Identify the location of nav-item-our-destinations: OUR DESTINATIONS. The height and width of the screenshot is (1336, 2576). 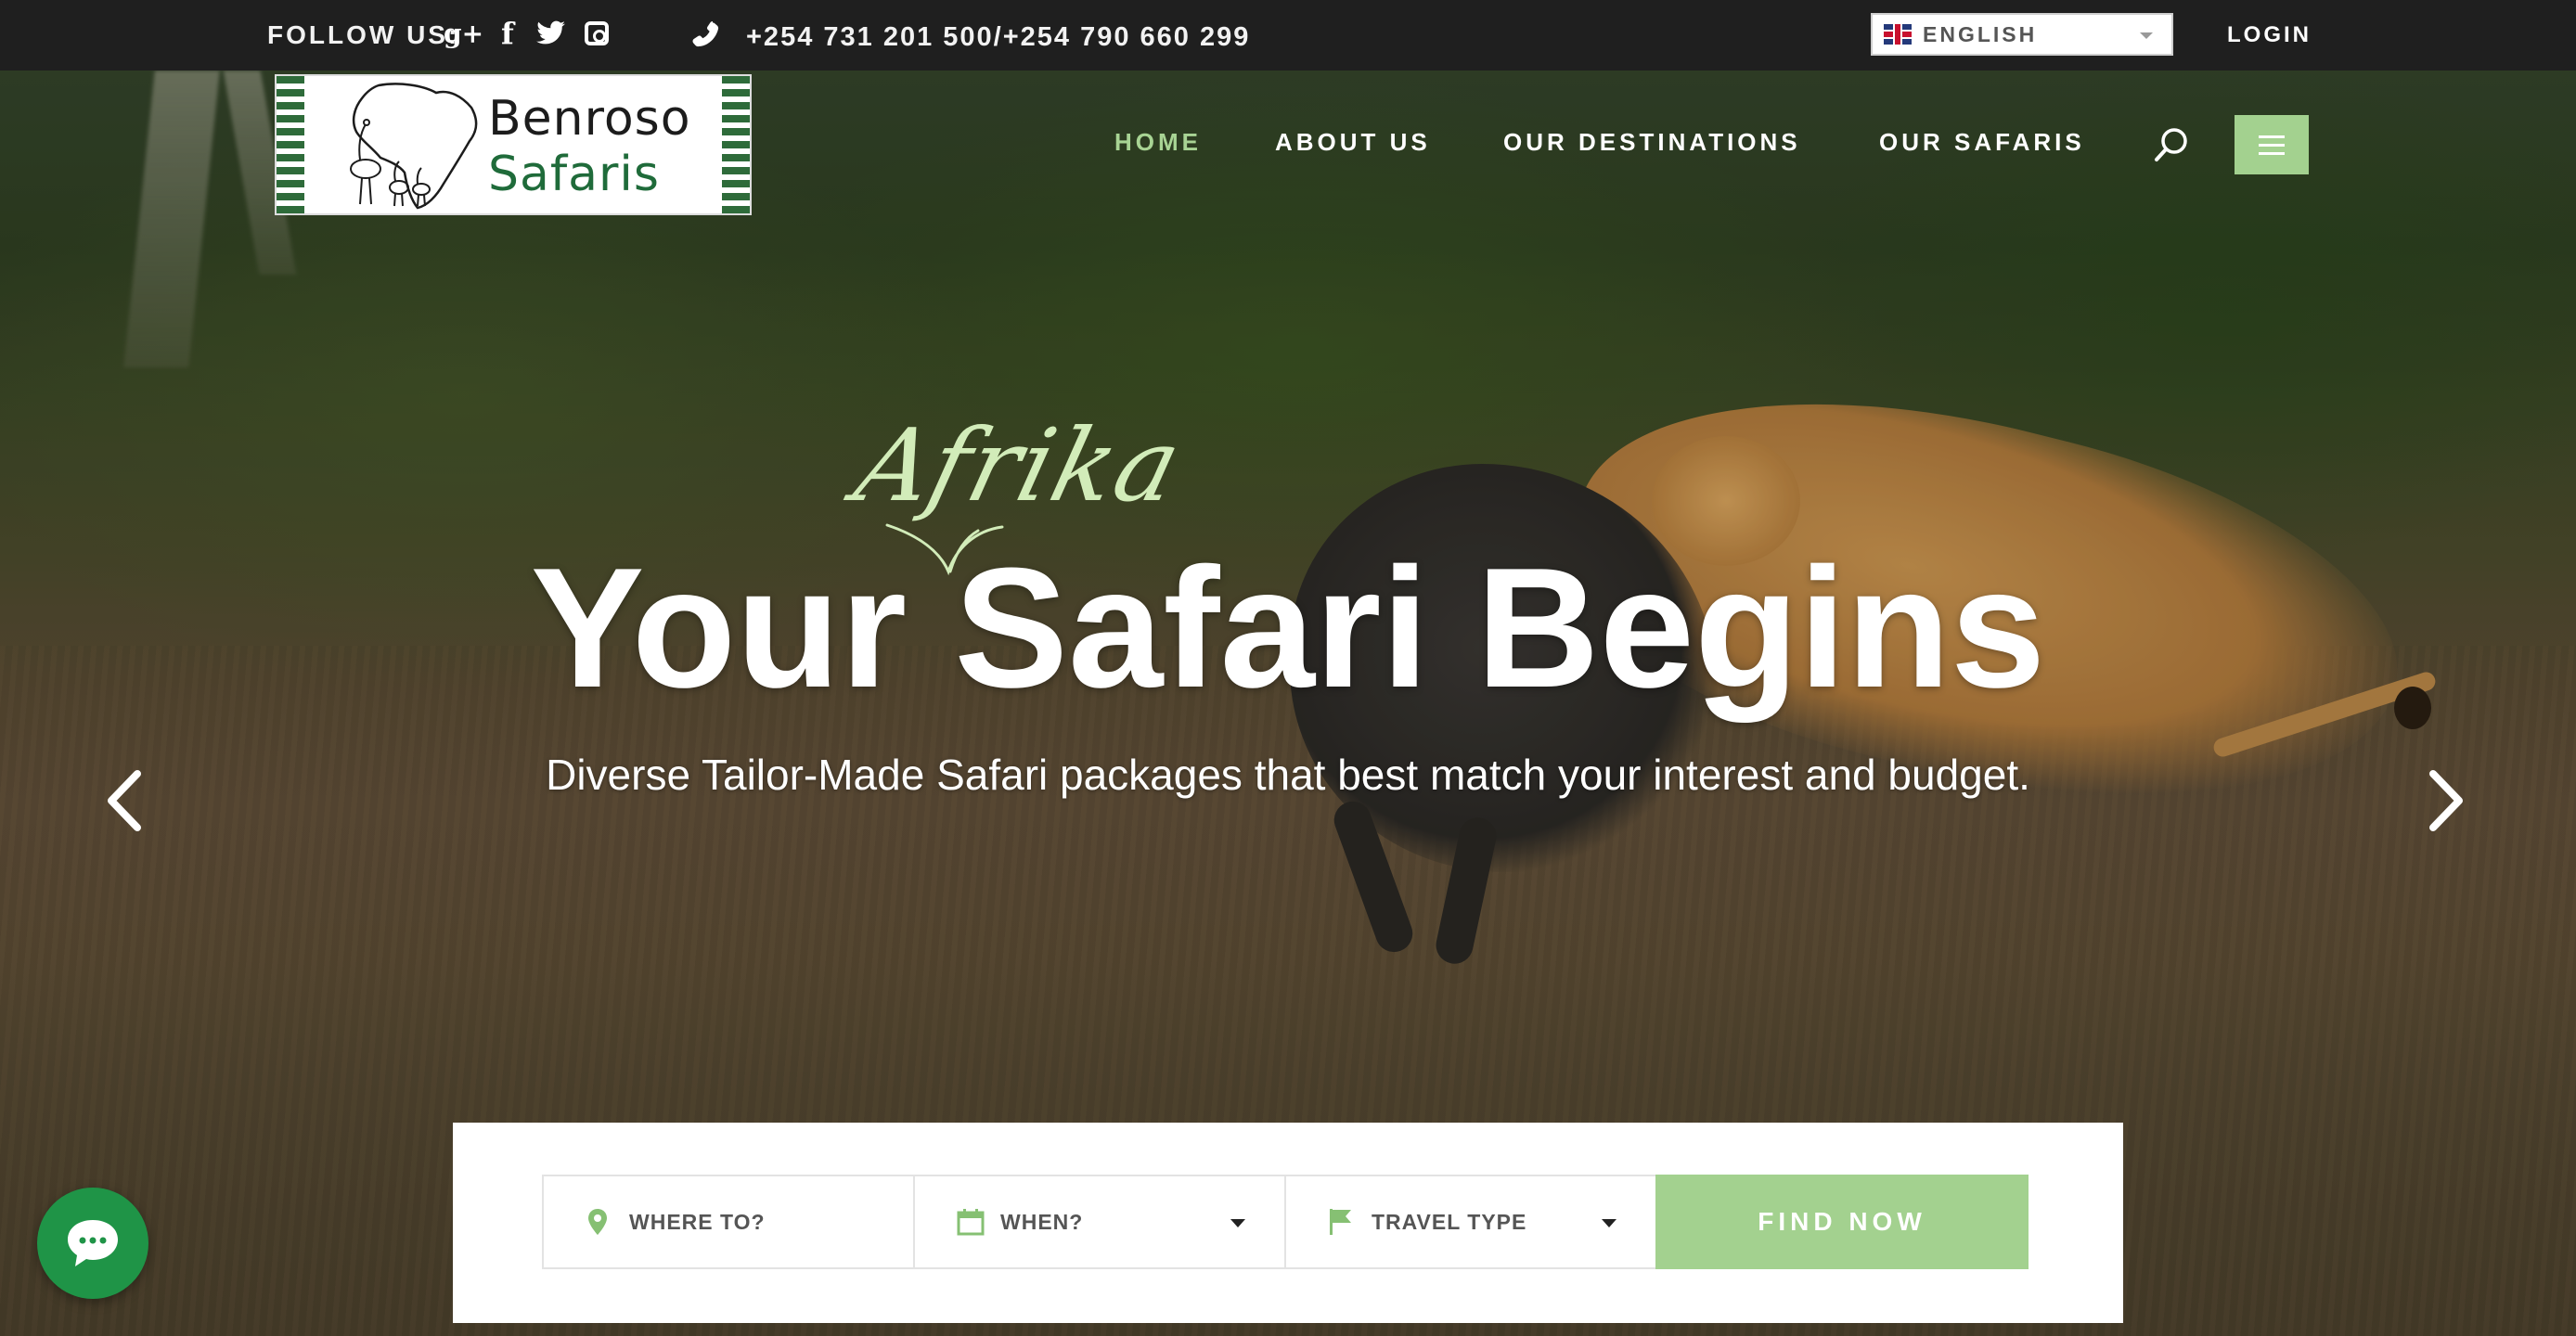
(1652, 143).